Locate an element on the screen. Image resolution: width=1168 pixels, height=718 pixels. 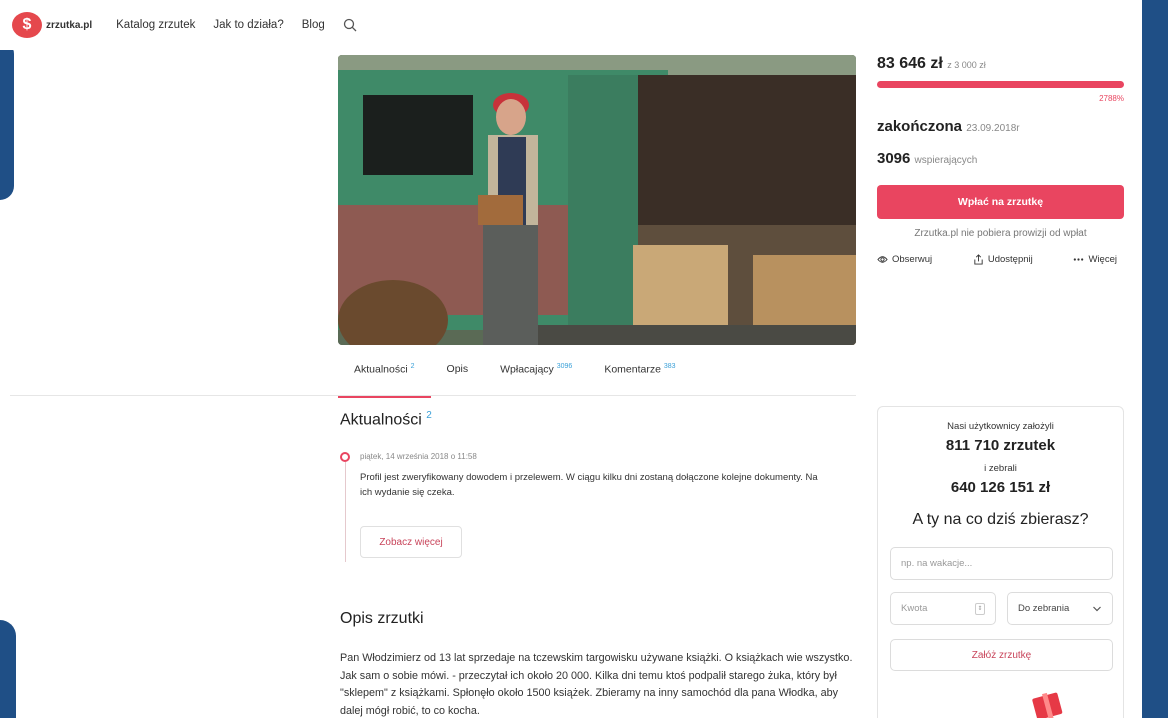
description-title: Opis zrzutki is located at coordinates (382, 618).